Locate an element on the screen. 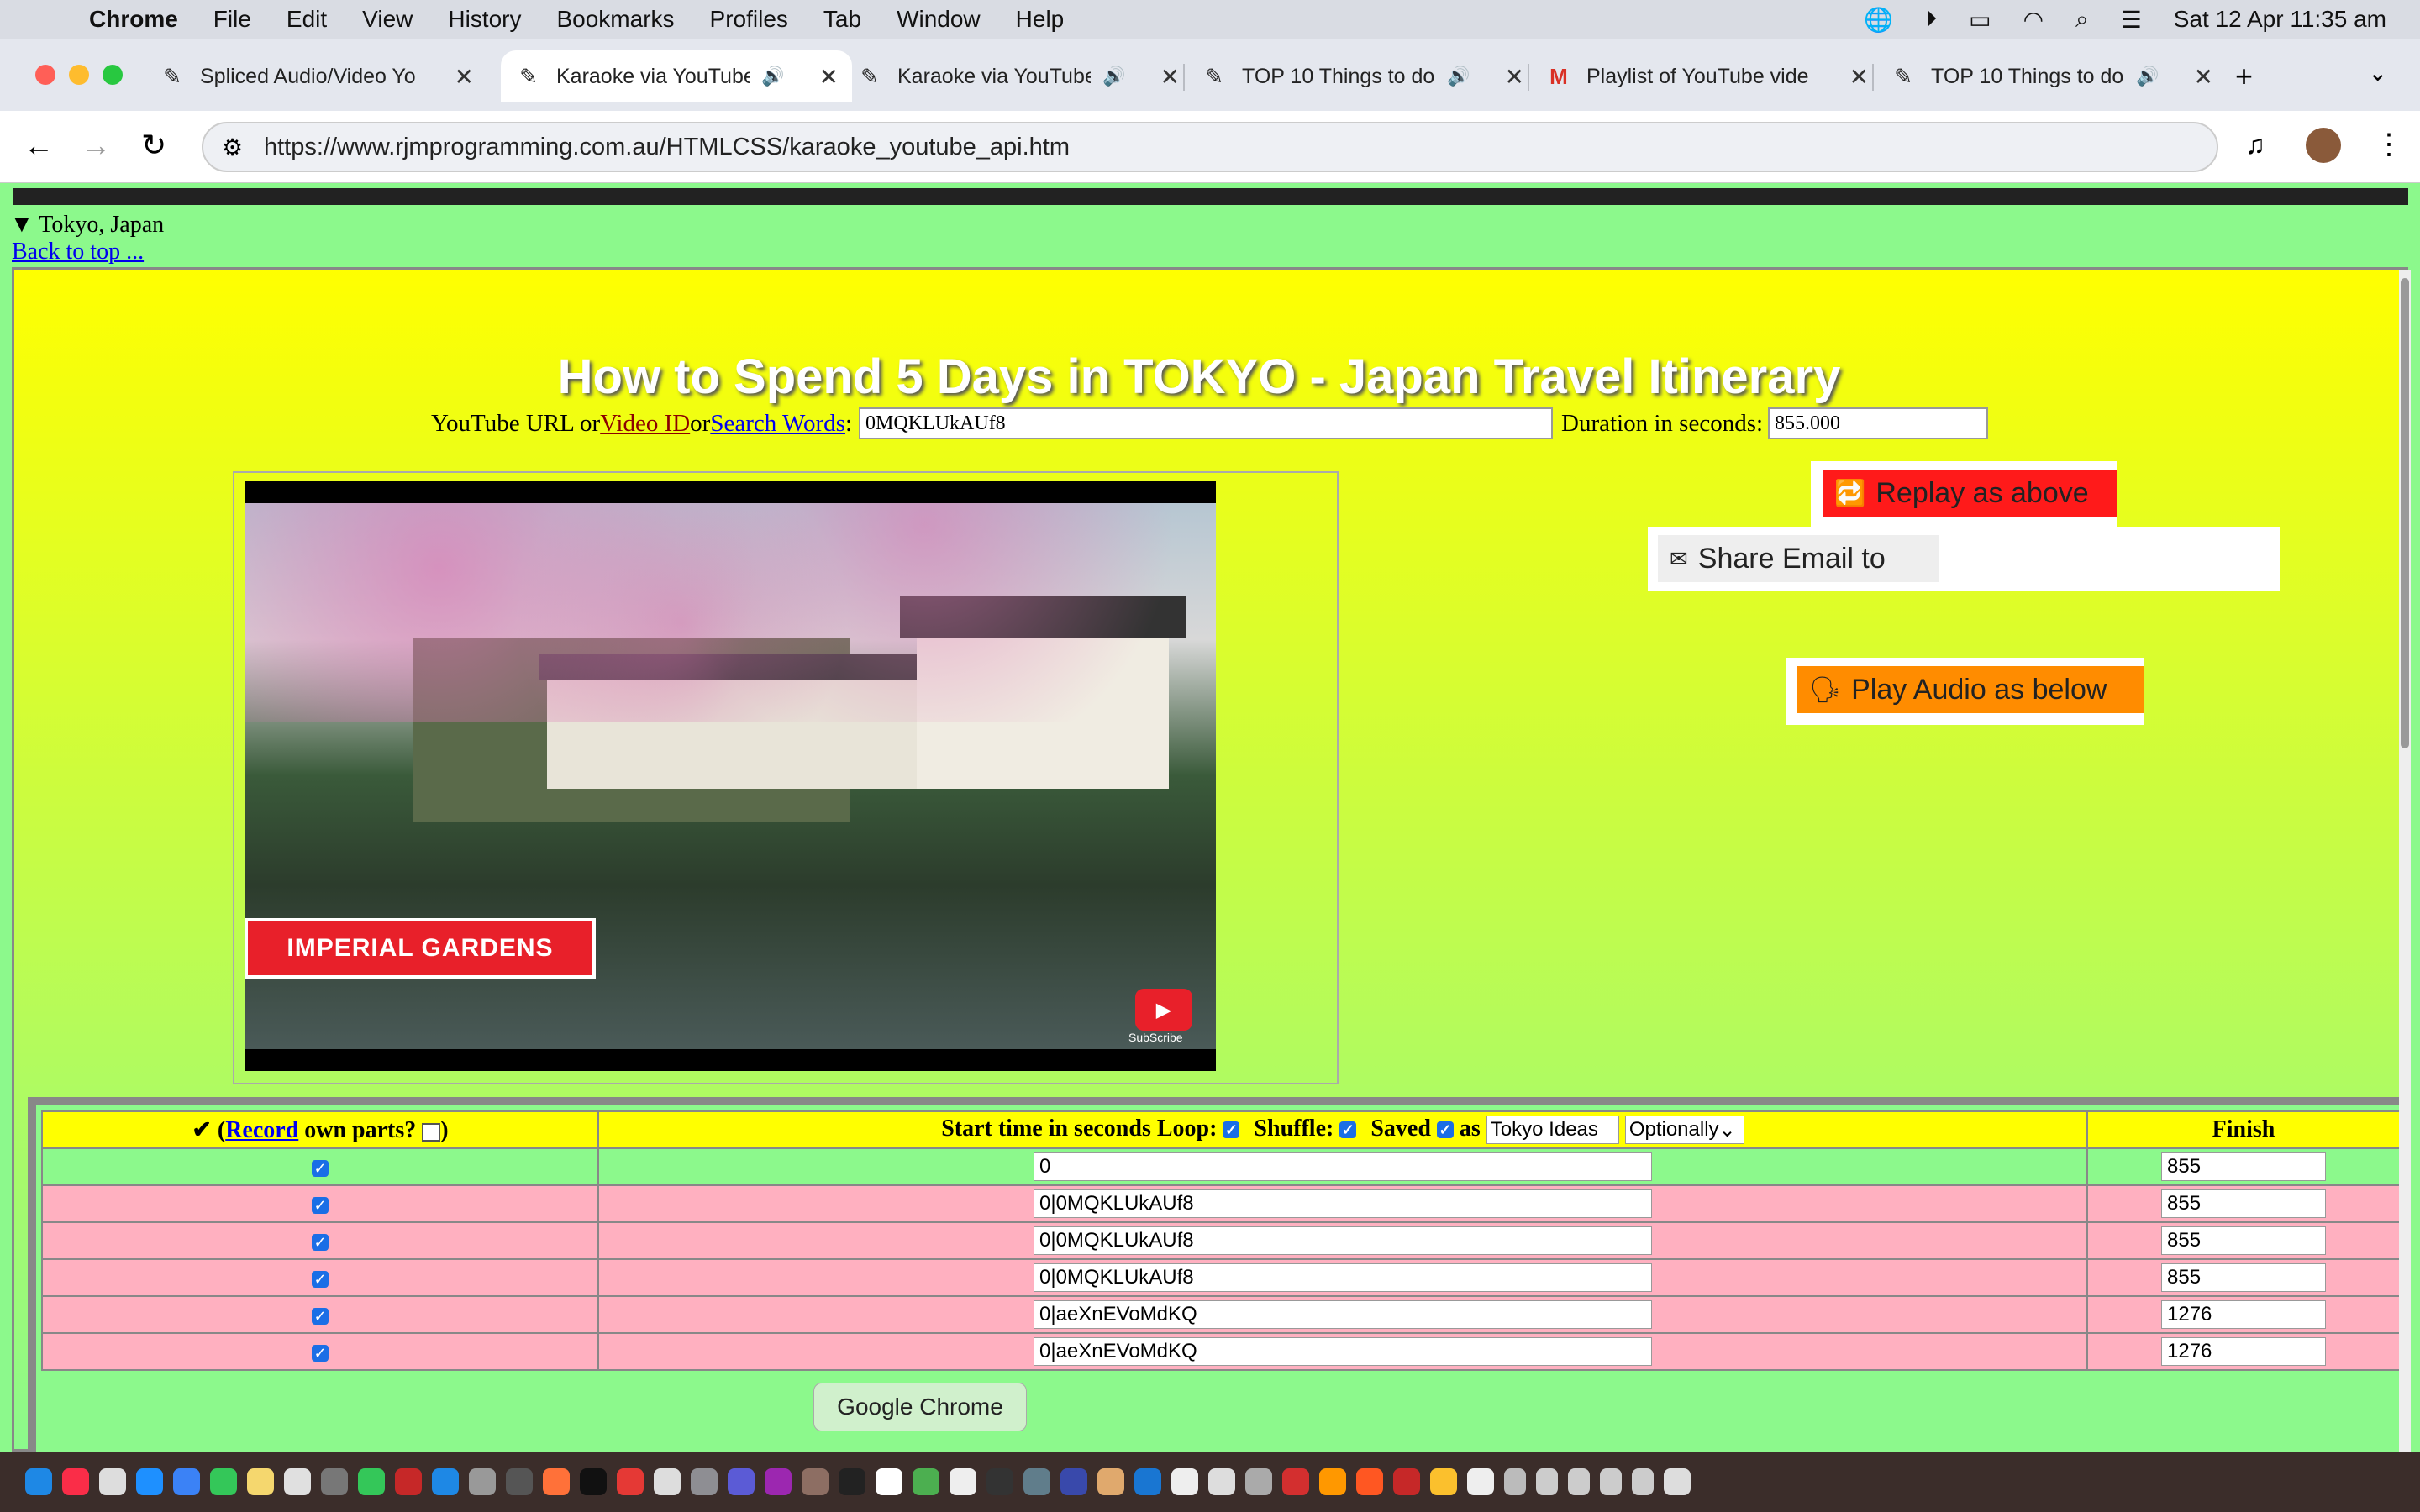 The image size is (2420, 1512). saved-name-input: Tokyo Ideas is located at coordinates (1553, 1130).